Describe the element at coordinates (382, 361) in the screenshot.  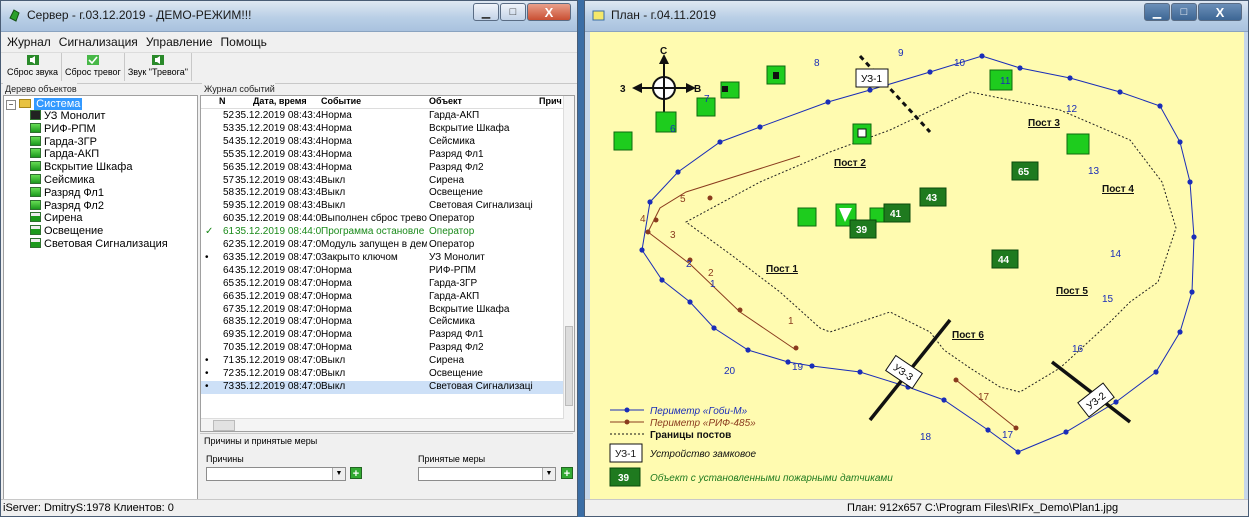
I see `table-row: • 71 35.12.2019 08:47:0(Выкл Сирена` at that location.